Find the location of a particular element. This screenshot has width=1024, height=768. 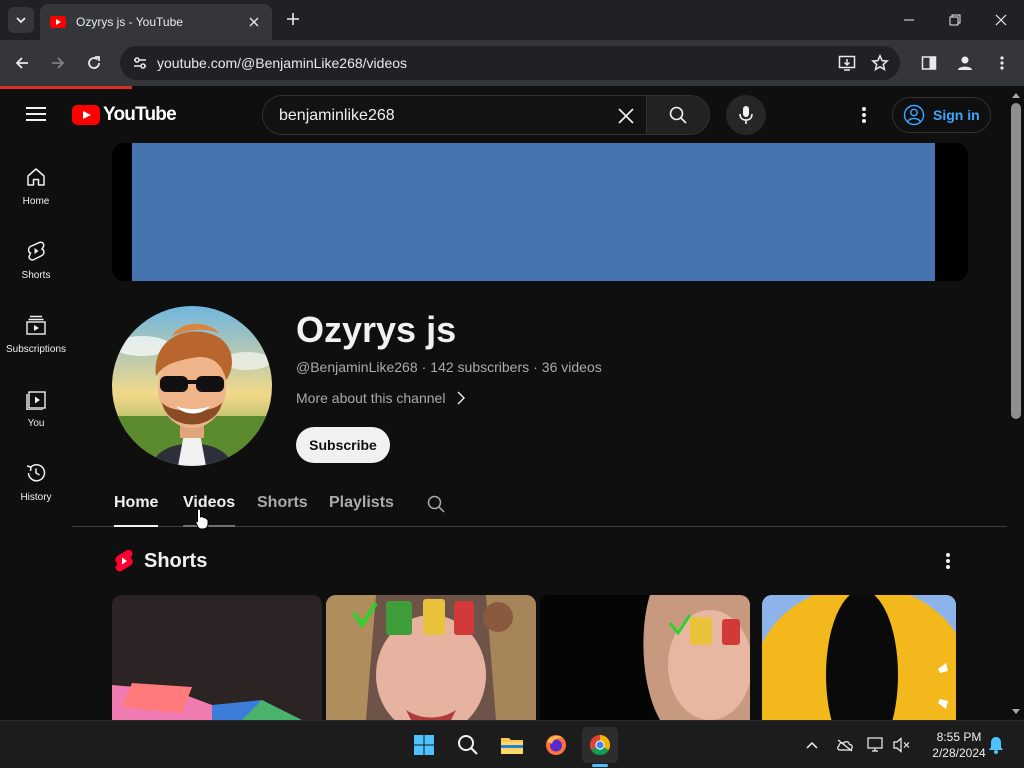

close-window-button is located at coordinates (1001, 20).